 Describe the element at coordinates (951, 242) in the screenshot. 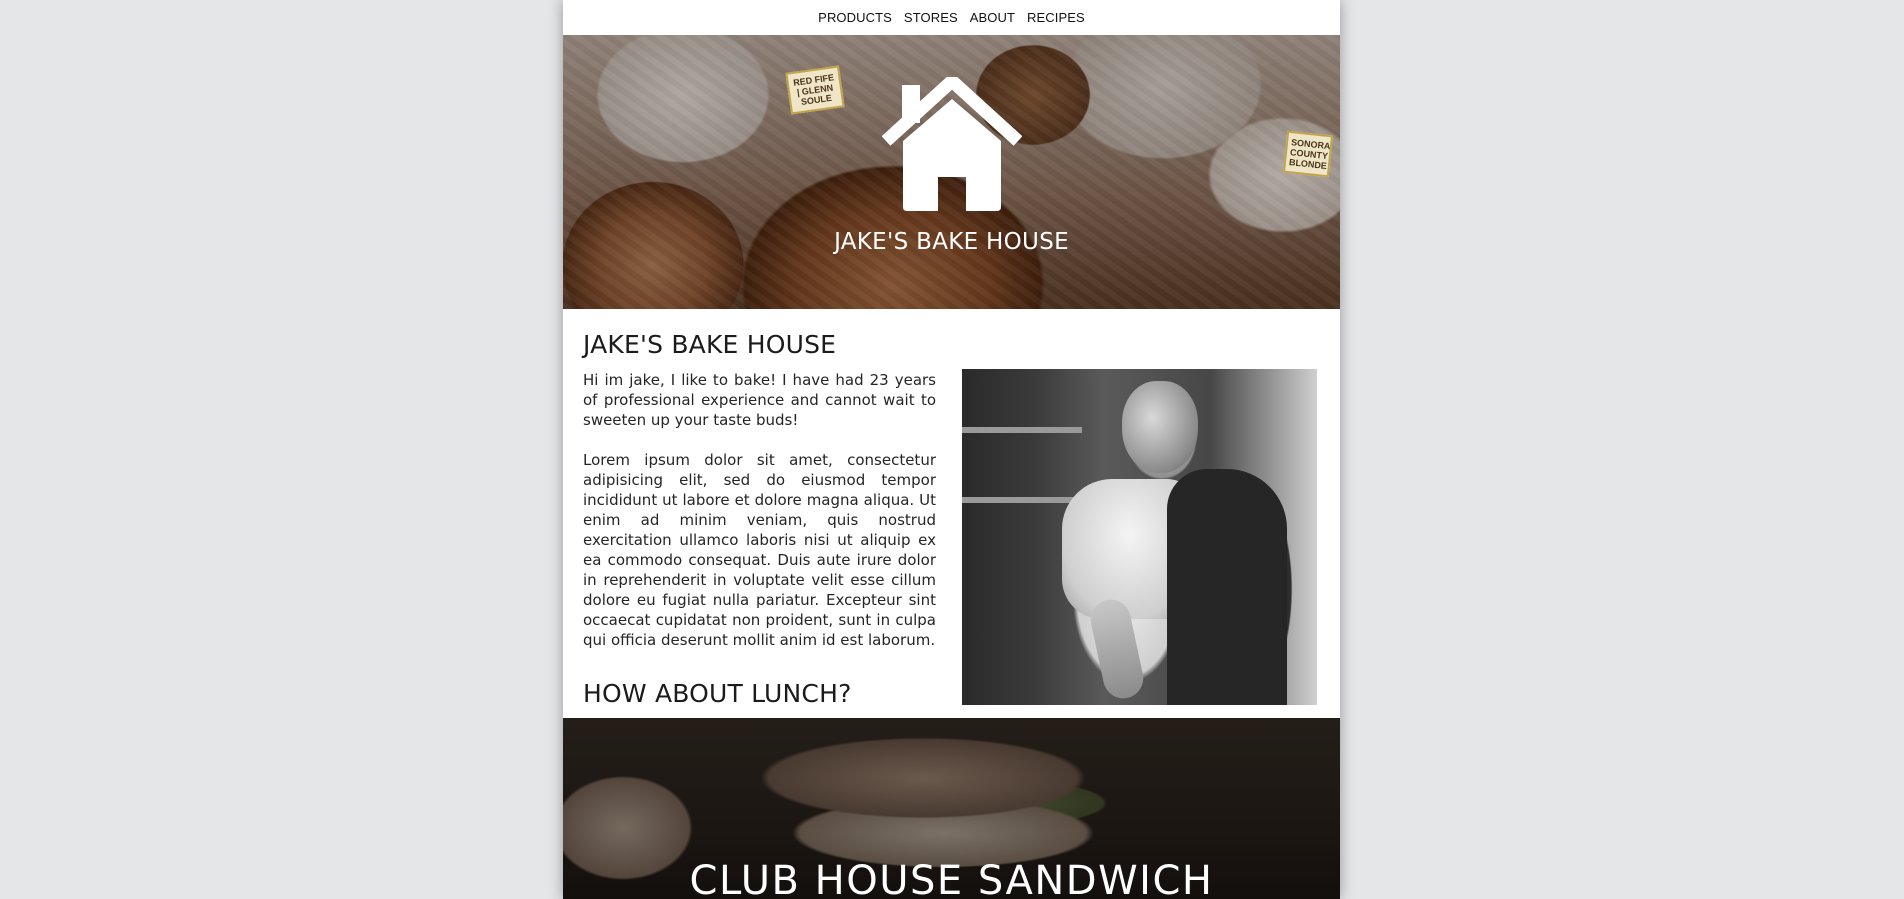

I see `hero-title: JAKE'S BAKE HOUSE` at that location.